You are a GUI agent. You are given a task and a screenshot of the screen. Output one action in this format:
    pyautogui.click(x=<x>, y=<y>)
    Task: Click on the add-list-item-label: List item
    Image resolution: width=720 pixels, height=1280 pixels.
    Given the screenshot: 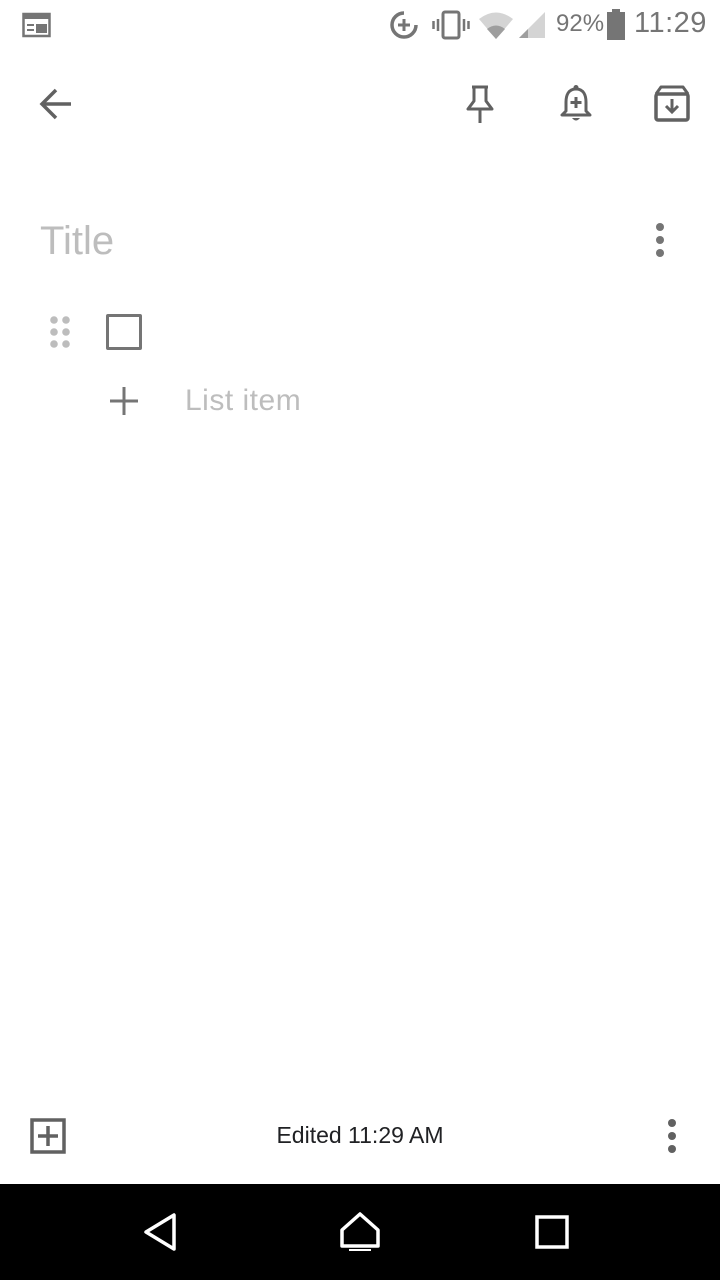 What is the action you would take?
    pyautogui.click(x=243, y=400)
    